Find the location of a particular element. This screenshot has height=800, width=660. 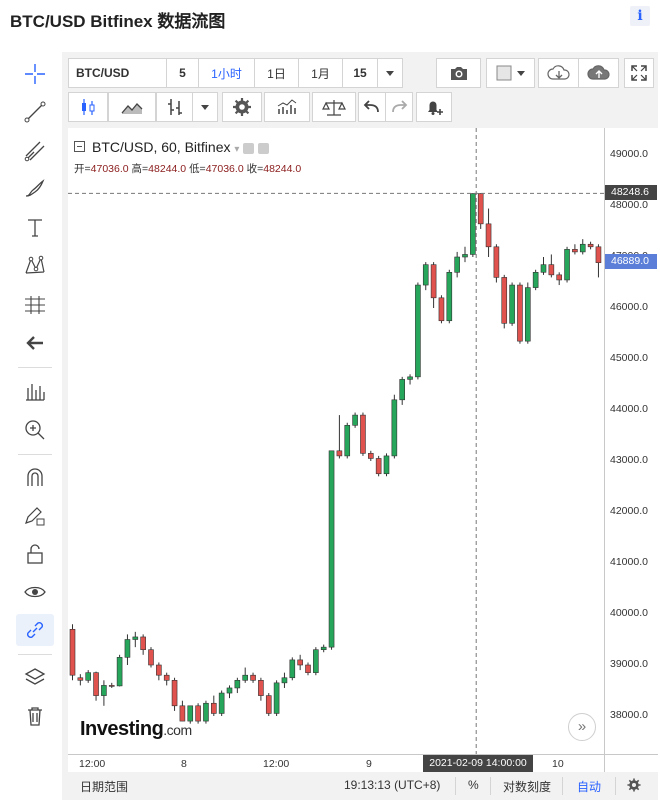

text-tool-button is located at coordinates (35, 228).